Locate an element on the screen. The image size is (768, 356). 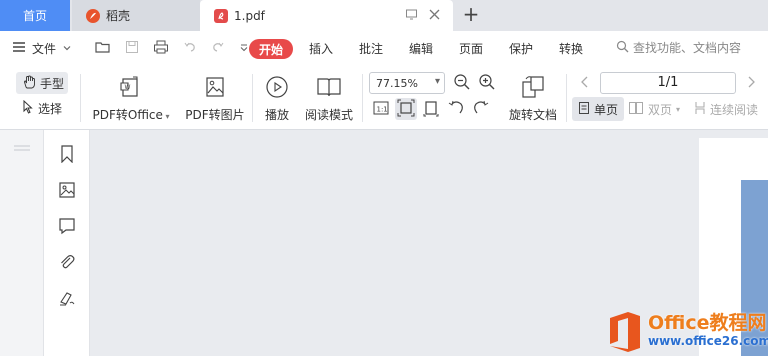
pdf-to-office-label: PDF转Office ▾ is located at coordinates (131, 115).